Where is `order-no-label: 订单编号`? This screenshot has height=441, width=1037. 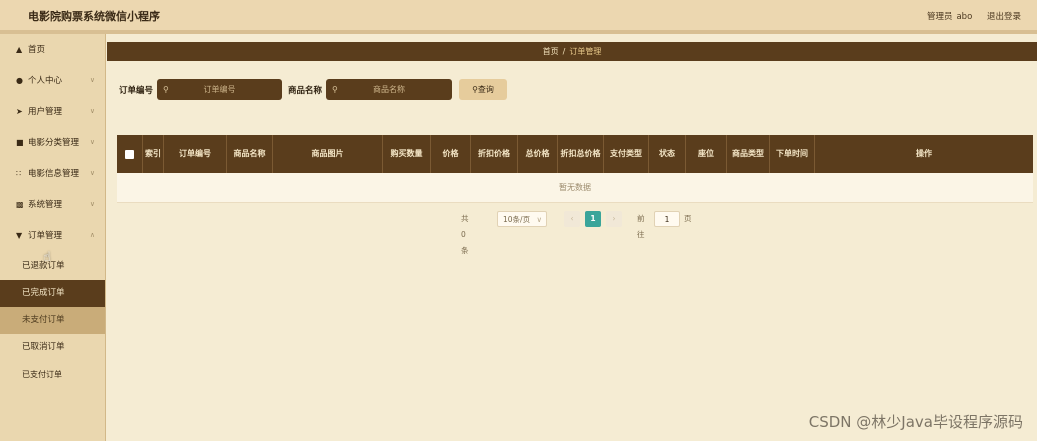 order-no-label: 订单编号 is located at coordinates (136, 91).